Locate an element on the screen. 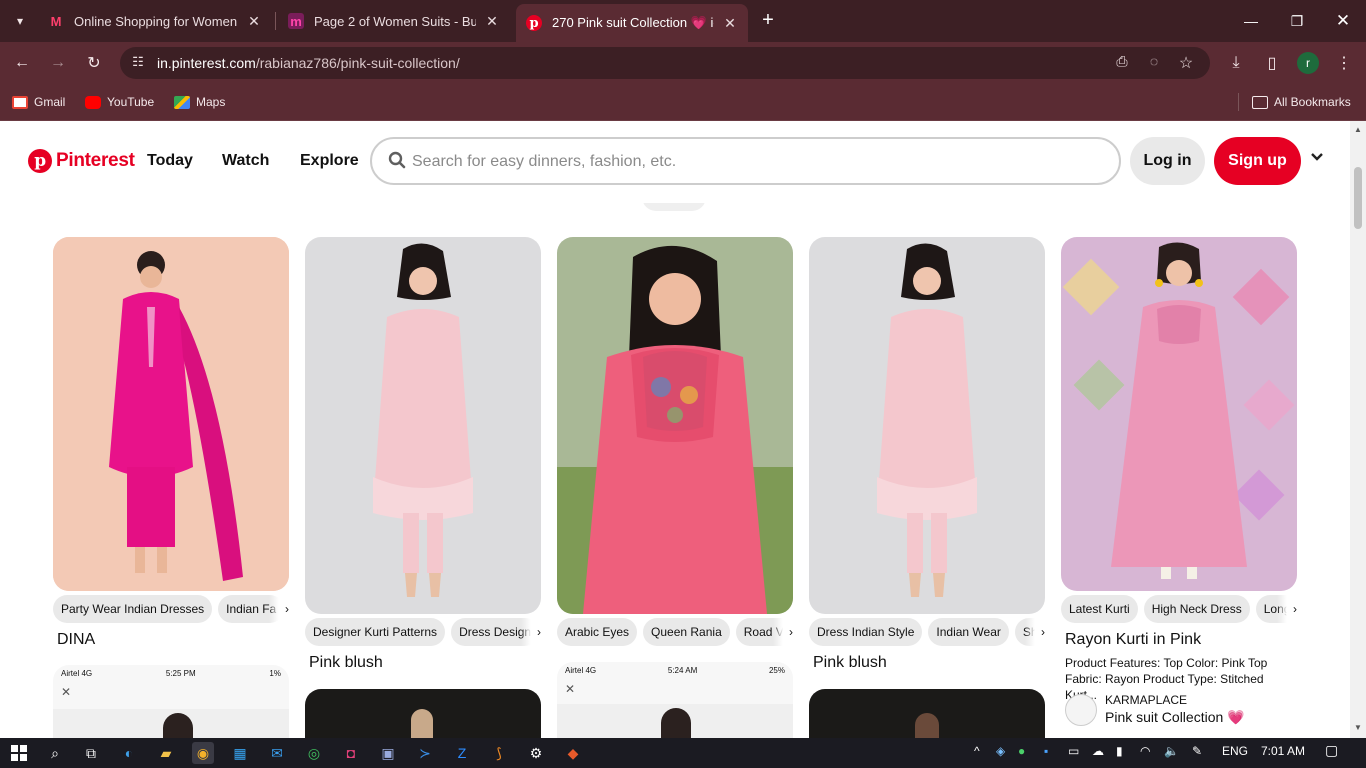 The width and height of the screenshot is (1366, 768). restore-icon: ❐ is located at coordinates (1297, 21).